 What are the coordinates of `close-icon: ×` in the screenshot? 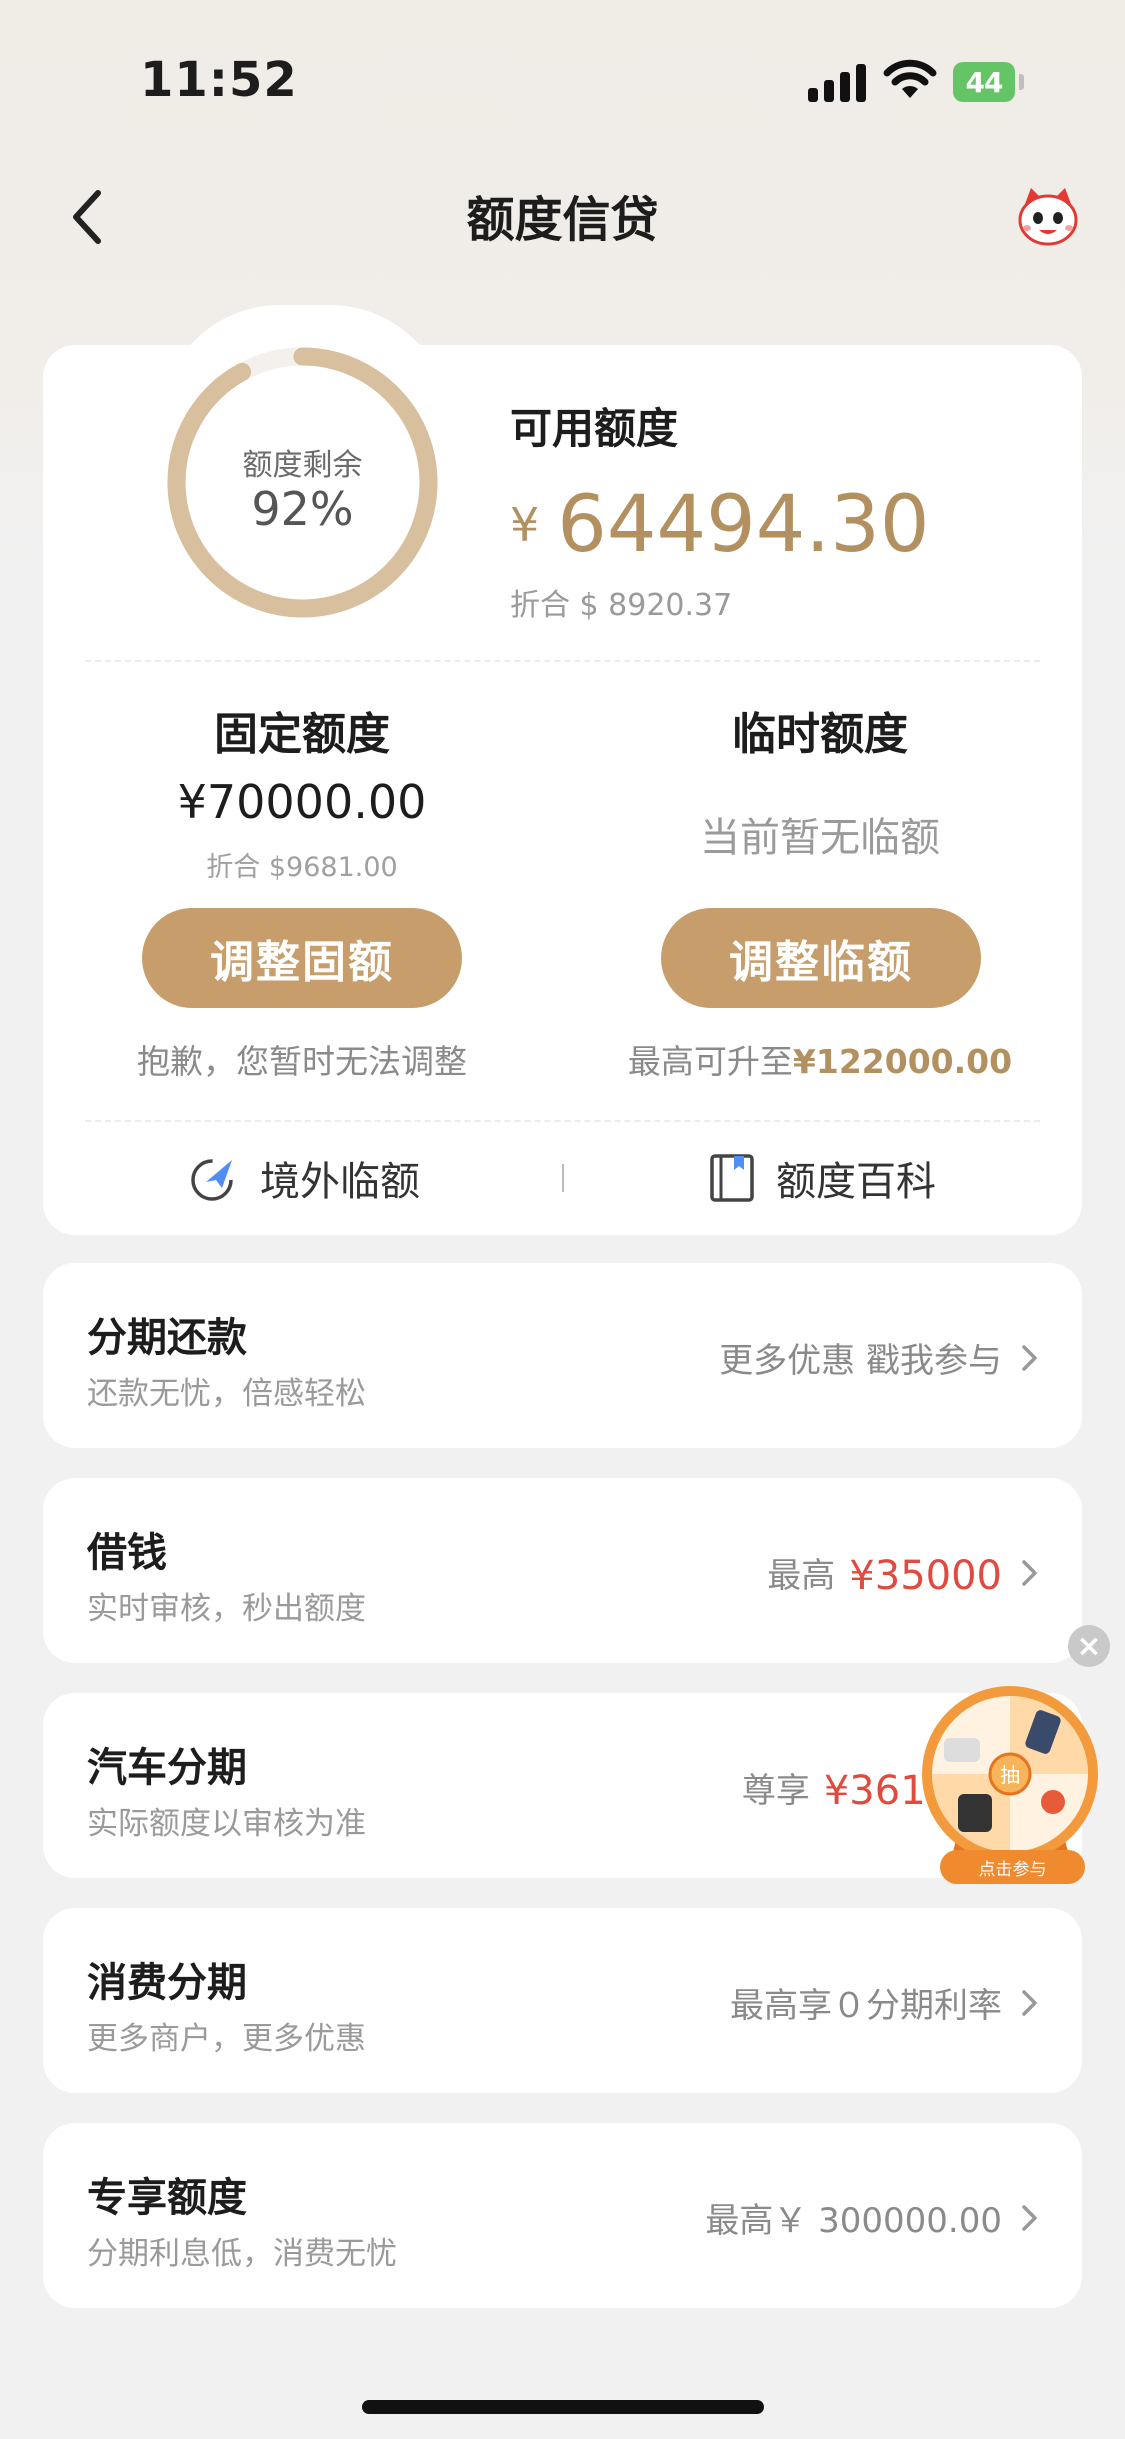 It's located at (1089, 1646).